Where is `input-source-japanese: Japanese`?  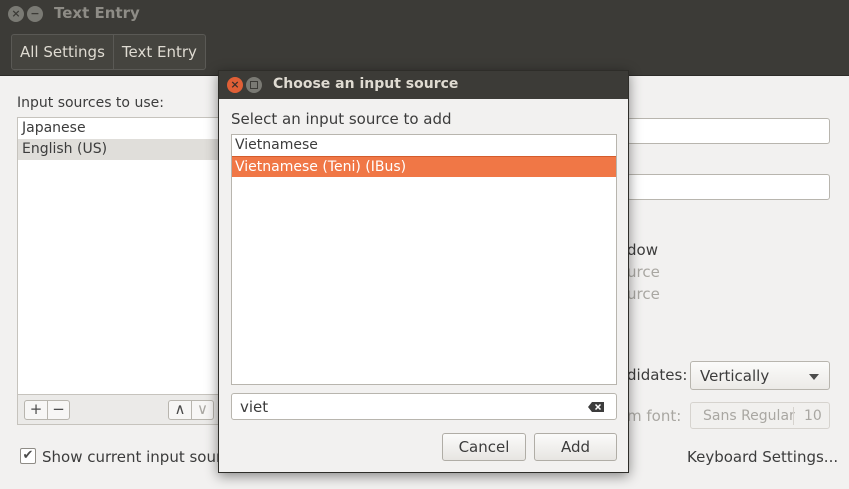
input-source-japanese: Japanese is located at coordinates (122, 128).